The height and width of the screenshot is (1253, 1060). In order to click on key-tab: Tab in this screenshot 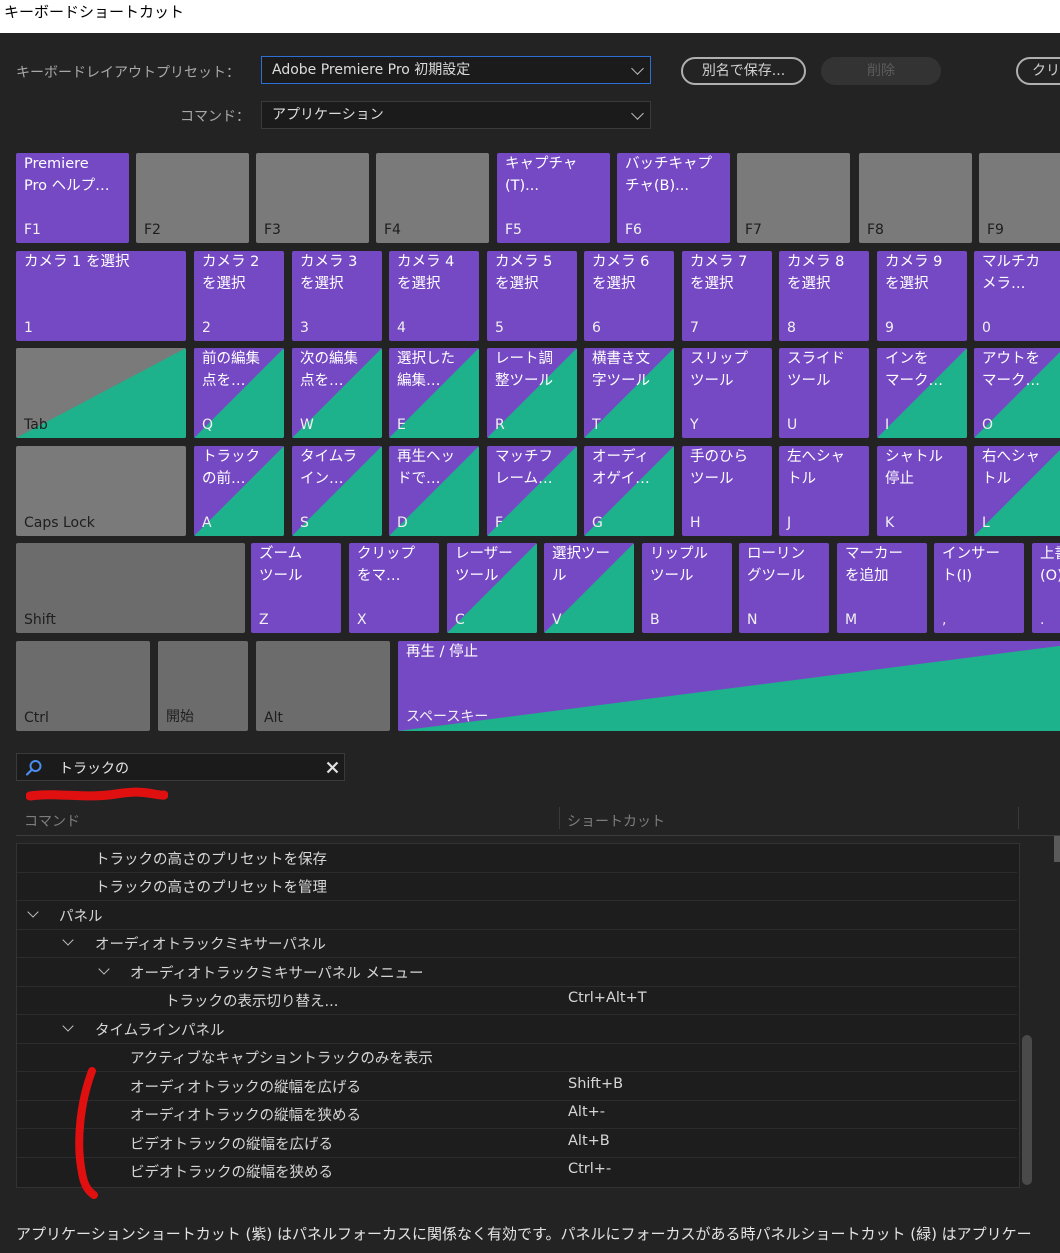, I will do `click(101, 393)`.